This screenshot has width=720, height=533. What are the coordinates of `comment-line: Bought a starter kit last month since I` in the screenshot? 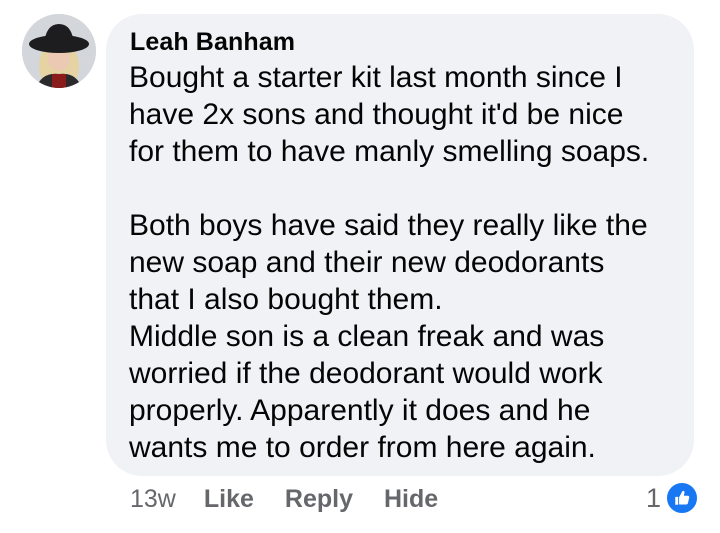 It's located at (376, 77).